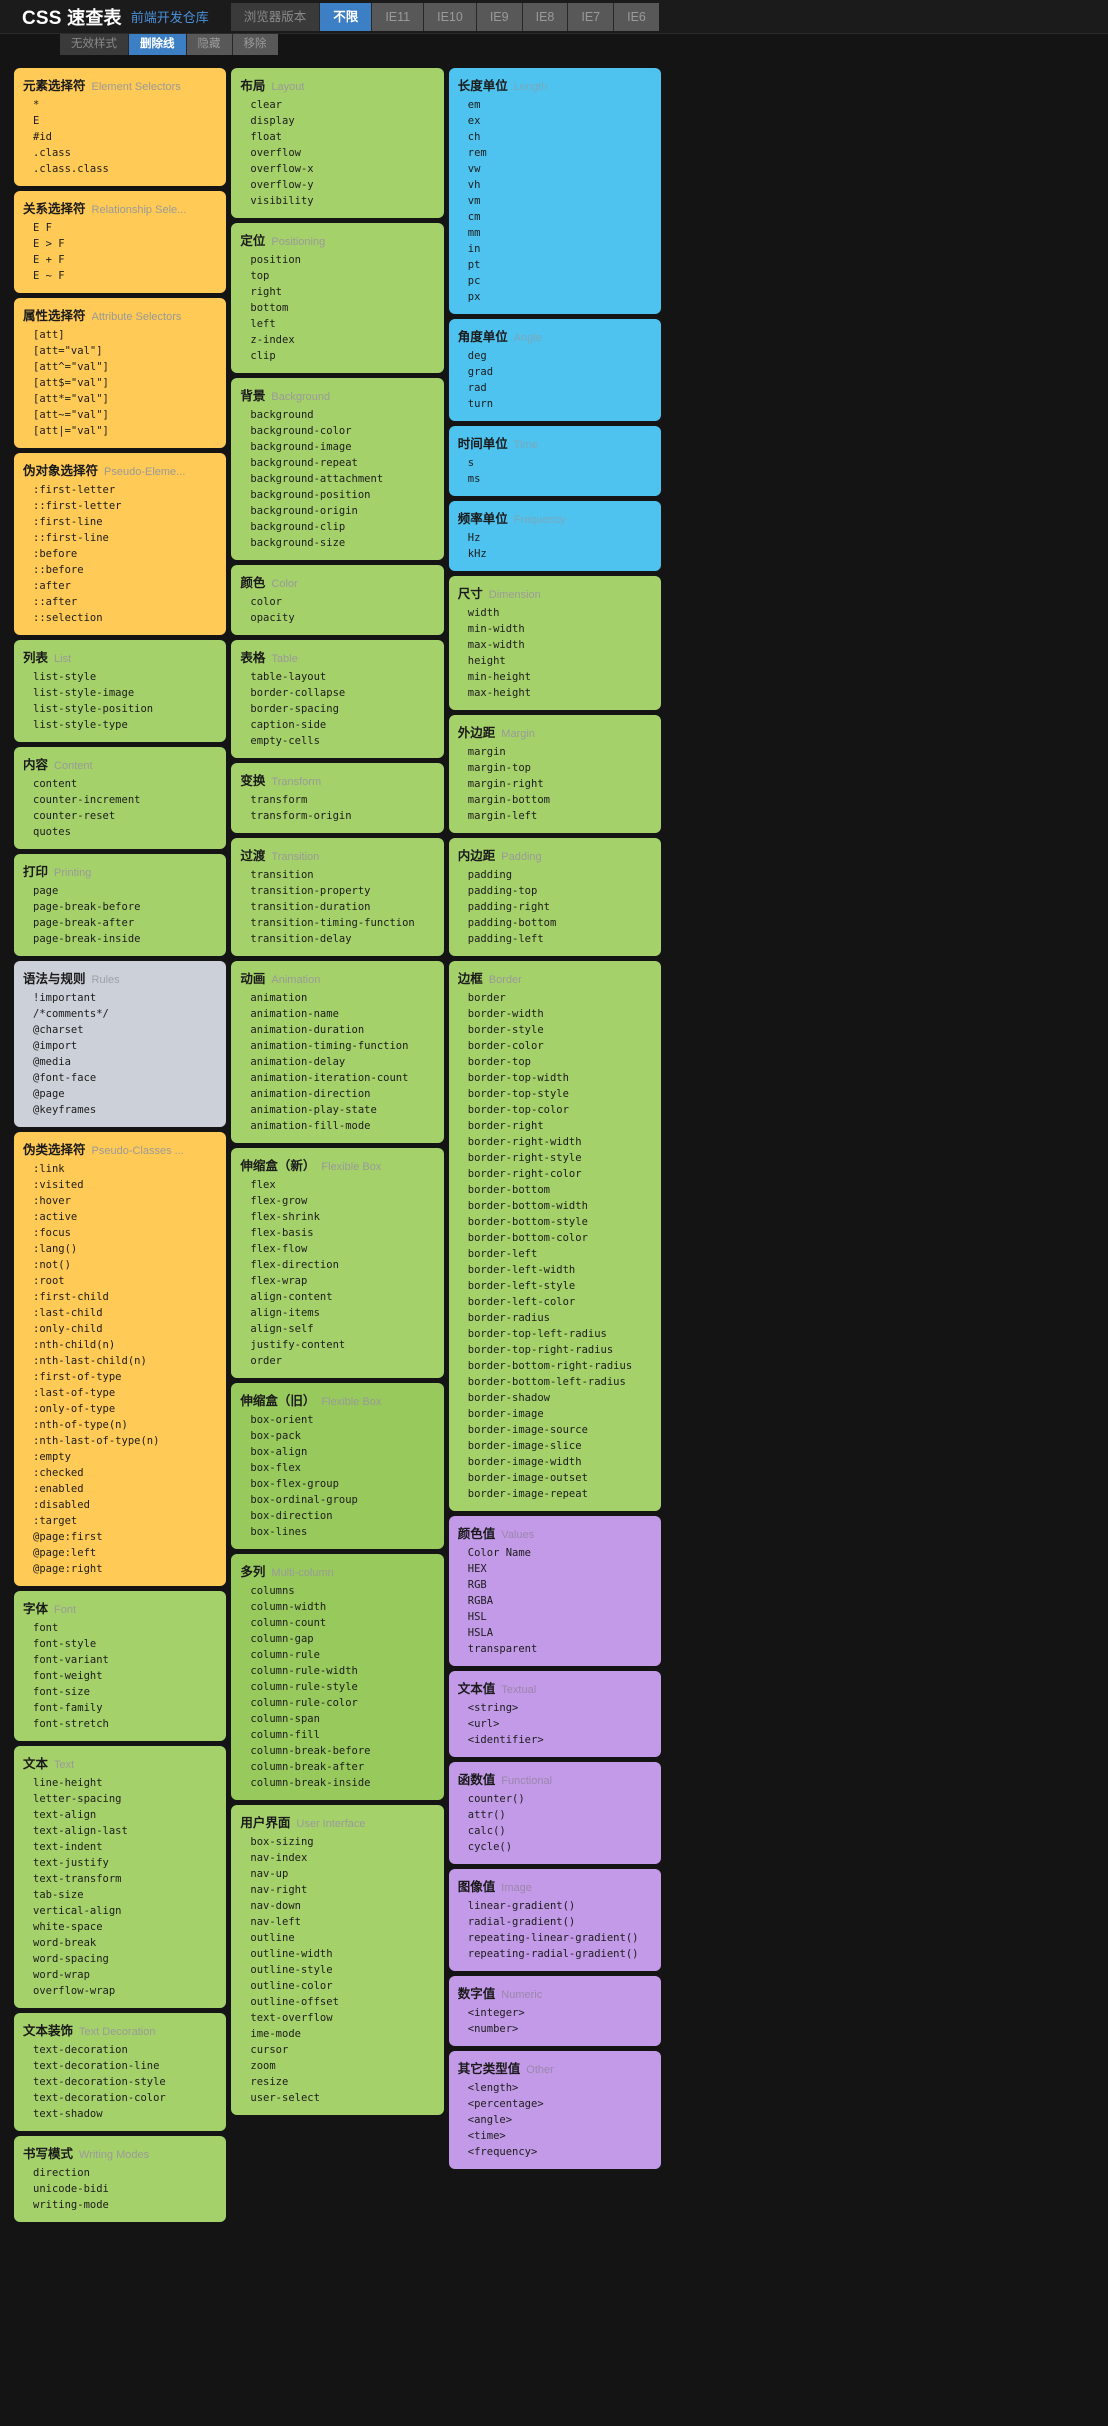 The height and width of the screenshot is (2426, 1108). What do you see at coordinates (337, 1436) in the screenshot?
I see `property-item: box-pack` at bounding box center [337, 1436].